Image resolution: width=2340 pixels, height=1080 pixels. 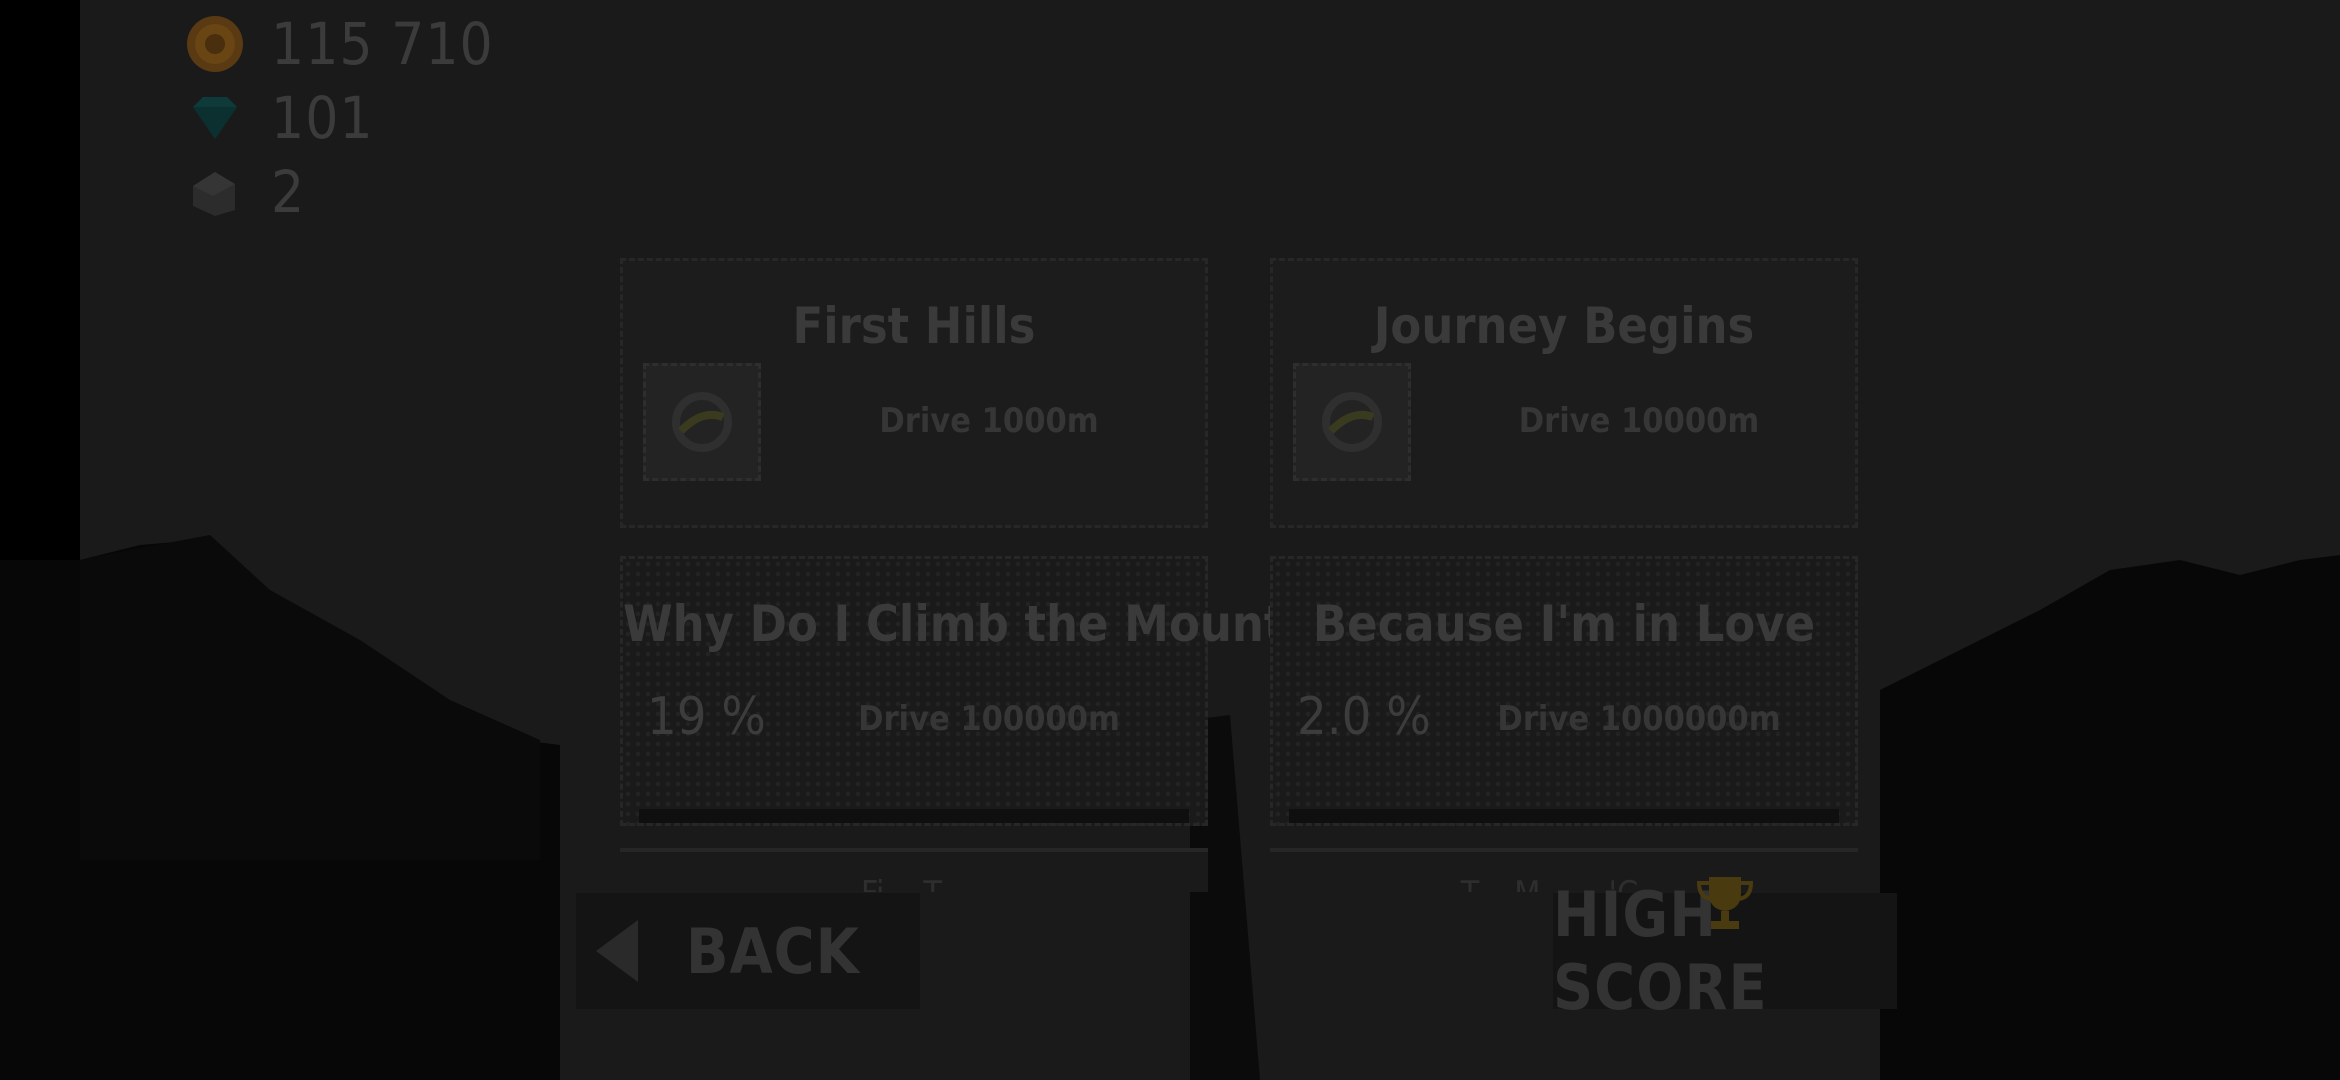 What do you see at coordinates (617, 951) in the screenshot?
I see `back-arrow-icon` at bounding box center [617, 951].